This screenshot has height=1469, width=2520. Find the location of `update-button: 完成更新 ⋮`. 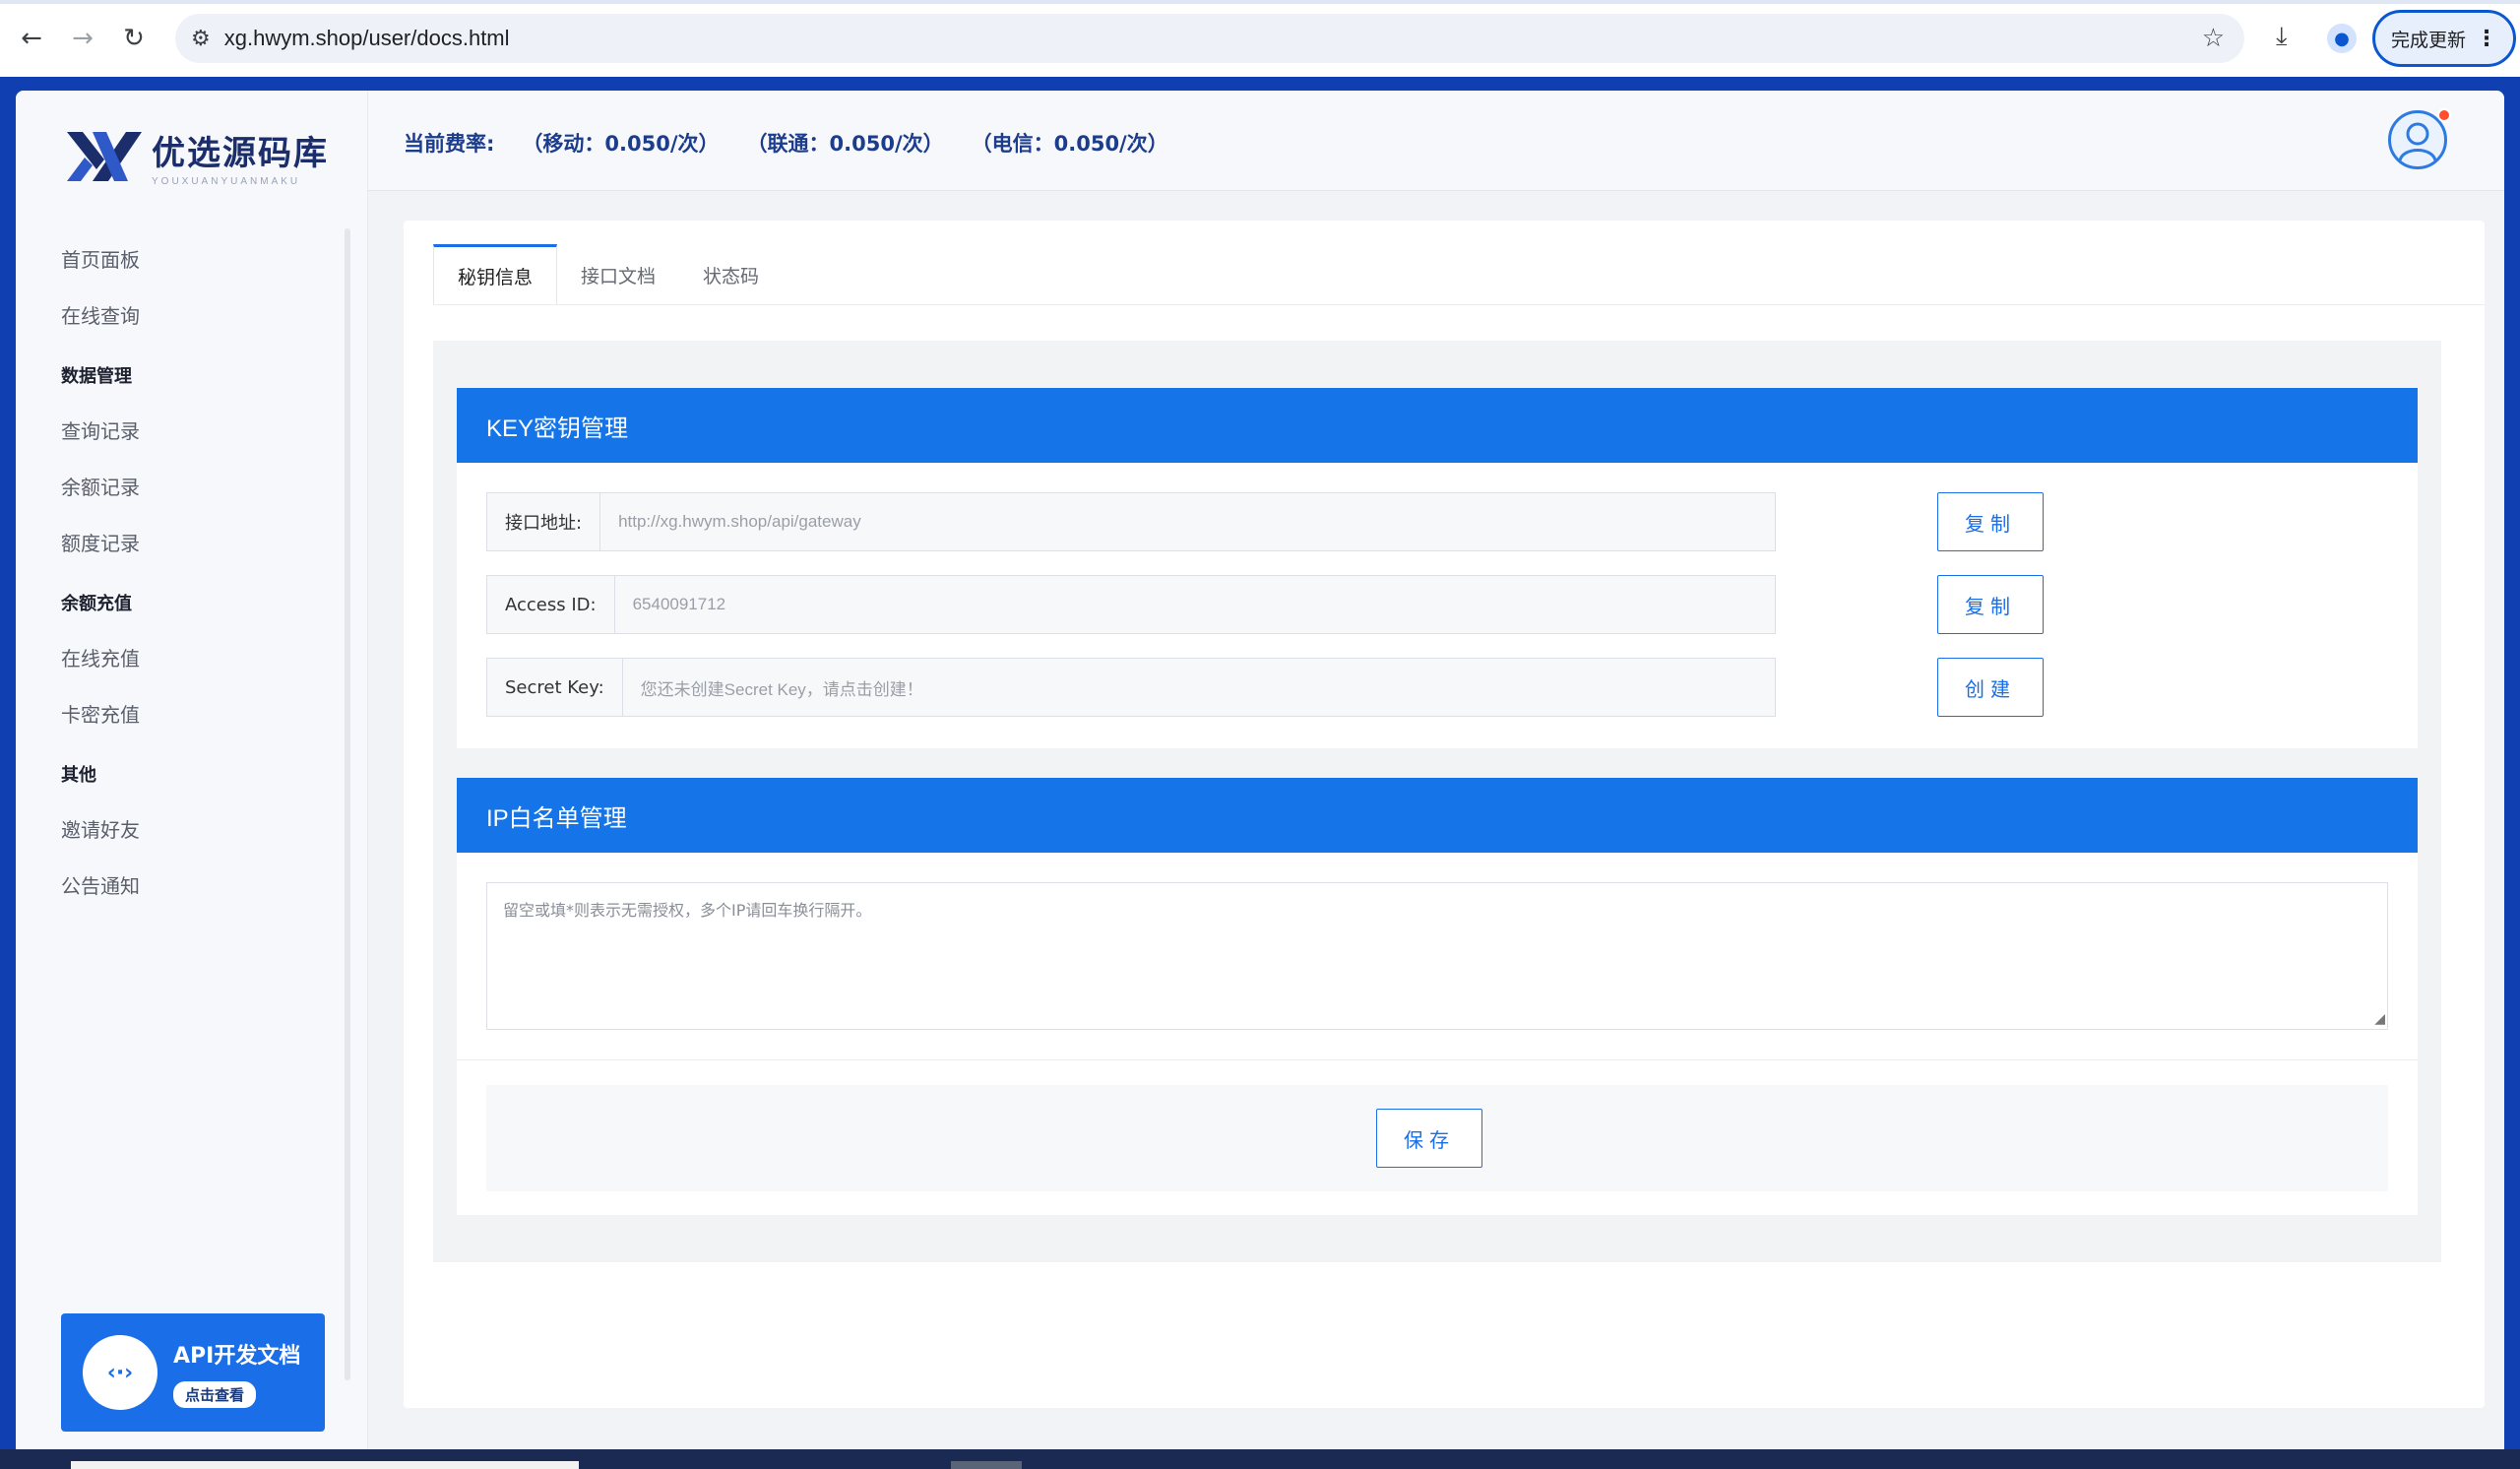

update-button: 完成更新 ⋮ is located at coordinates (2444, 39).